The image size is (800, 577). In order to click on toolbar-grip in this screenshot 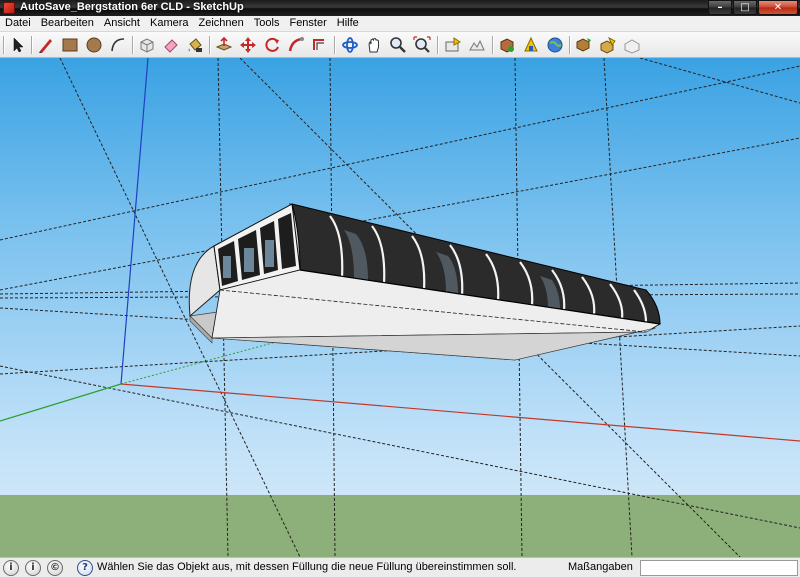, I will do `click(4, 45)`.